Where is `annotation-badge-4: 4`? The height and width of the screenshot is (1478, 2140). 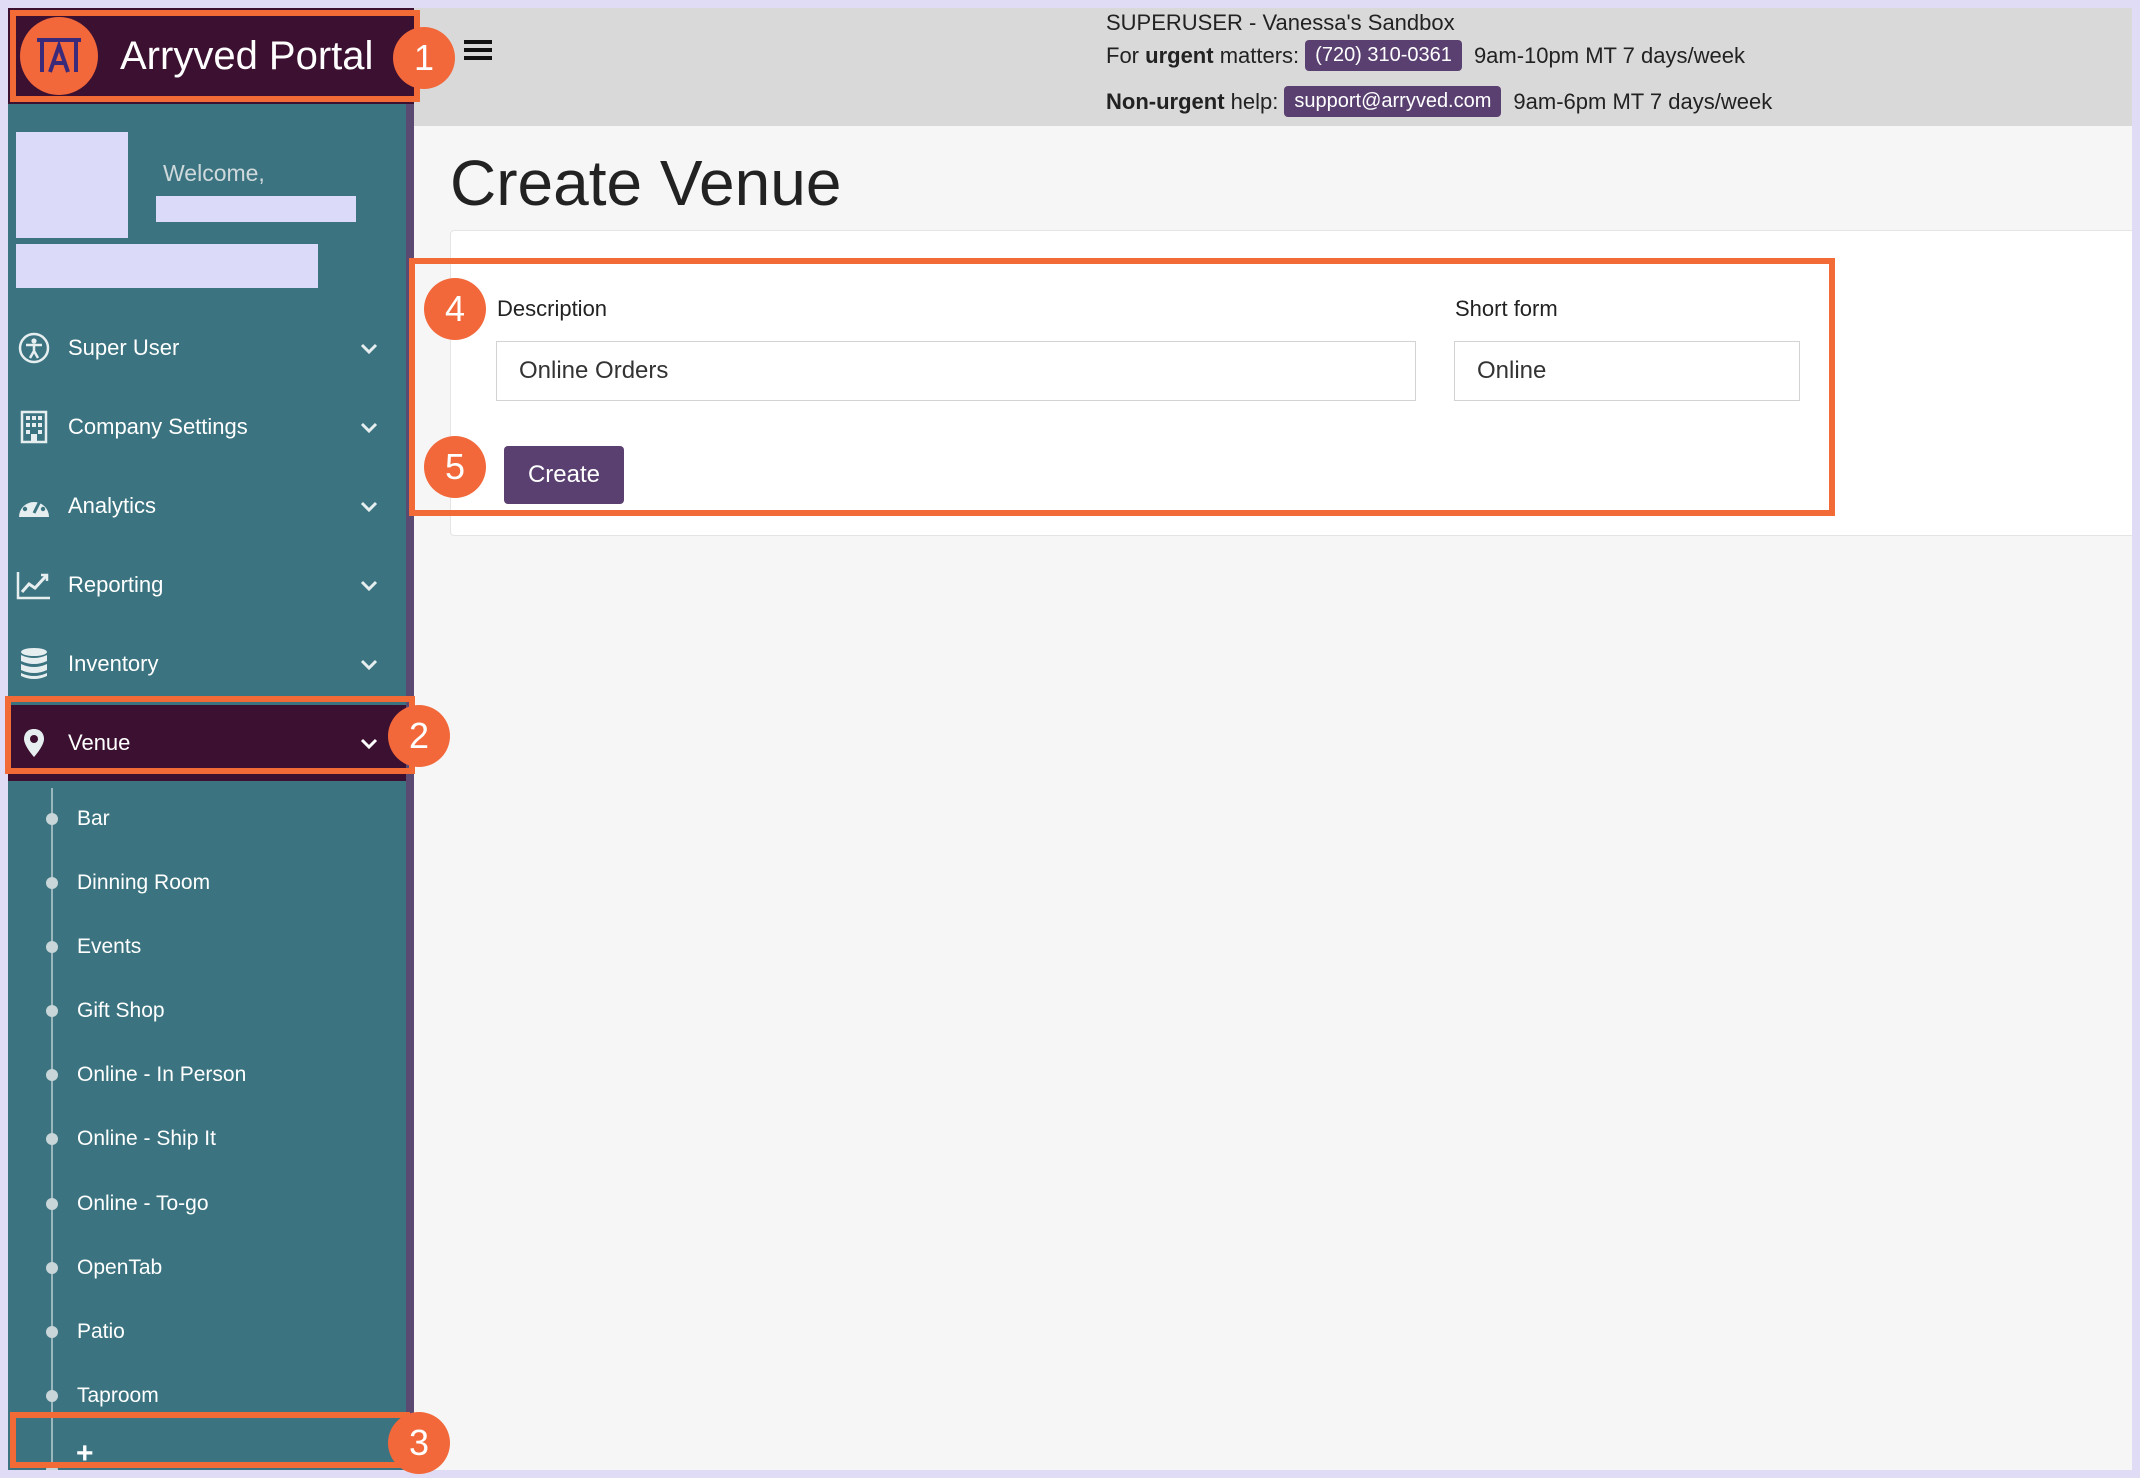
annotation-badge-4: 4 is located at coordinates (455, 309).